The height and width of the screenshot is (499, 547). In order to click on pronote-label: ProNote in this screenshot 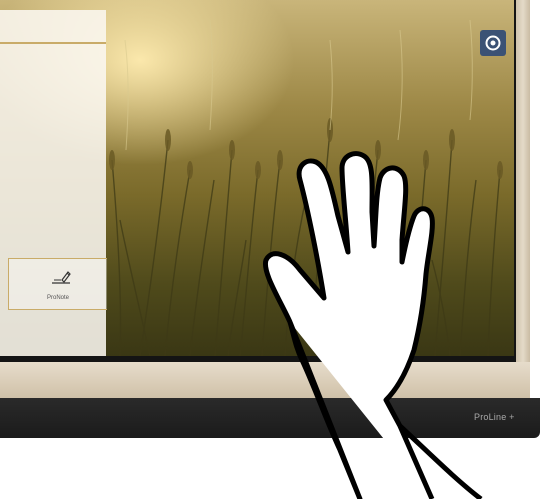, I will do `click(57, 298)`.